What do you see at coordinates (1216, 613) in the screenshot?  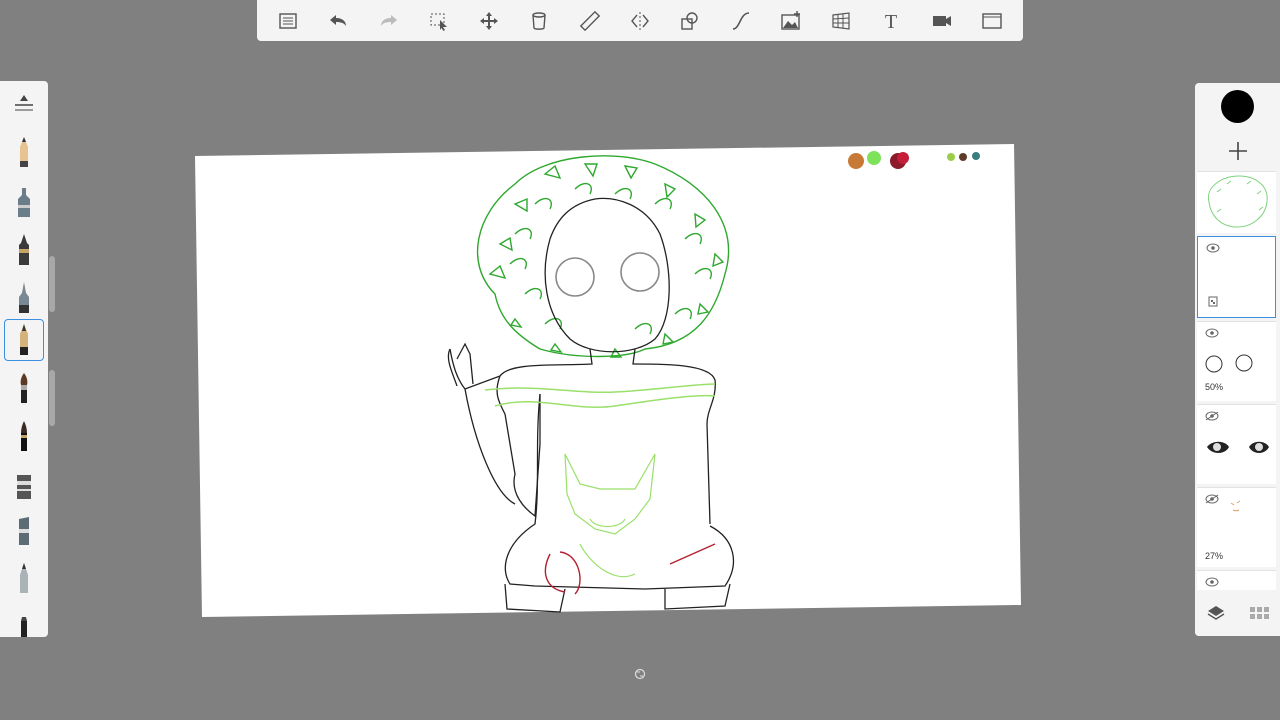 I see `layers-stack-icon` at bounding box center [1216, 613].